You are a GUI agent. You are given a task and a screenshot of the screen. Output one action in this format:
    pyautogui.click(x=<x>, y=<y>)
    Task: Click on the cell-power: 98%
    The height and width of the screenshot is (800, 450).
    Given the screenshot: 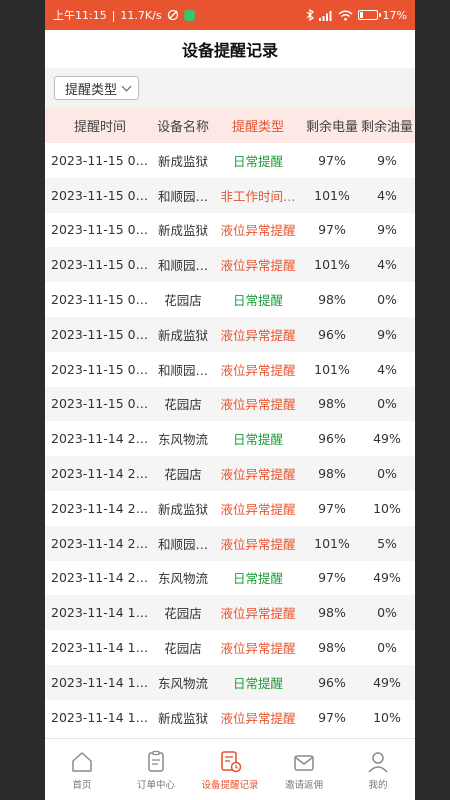 What is the action you would take?
    pyautogui.click(x=332, y=648)
    